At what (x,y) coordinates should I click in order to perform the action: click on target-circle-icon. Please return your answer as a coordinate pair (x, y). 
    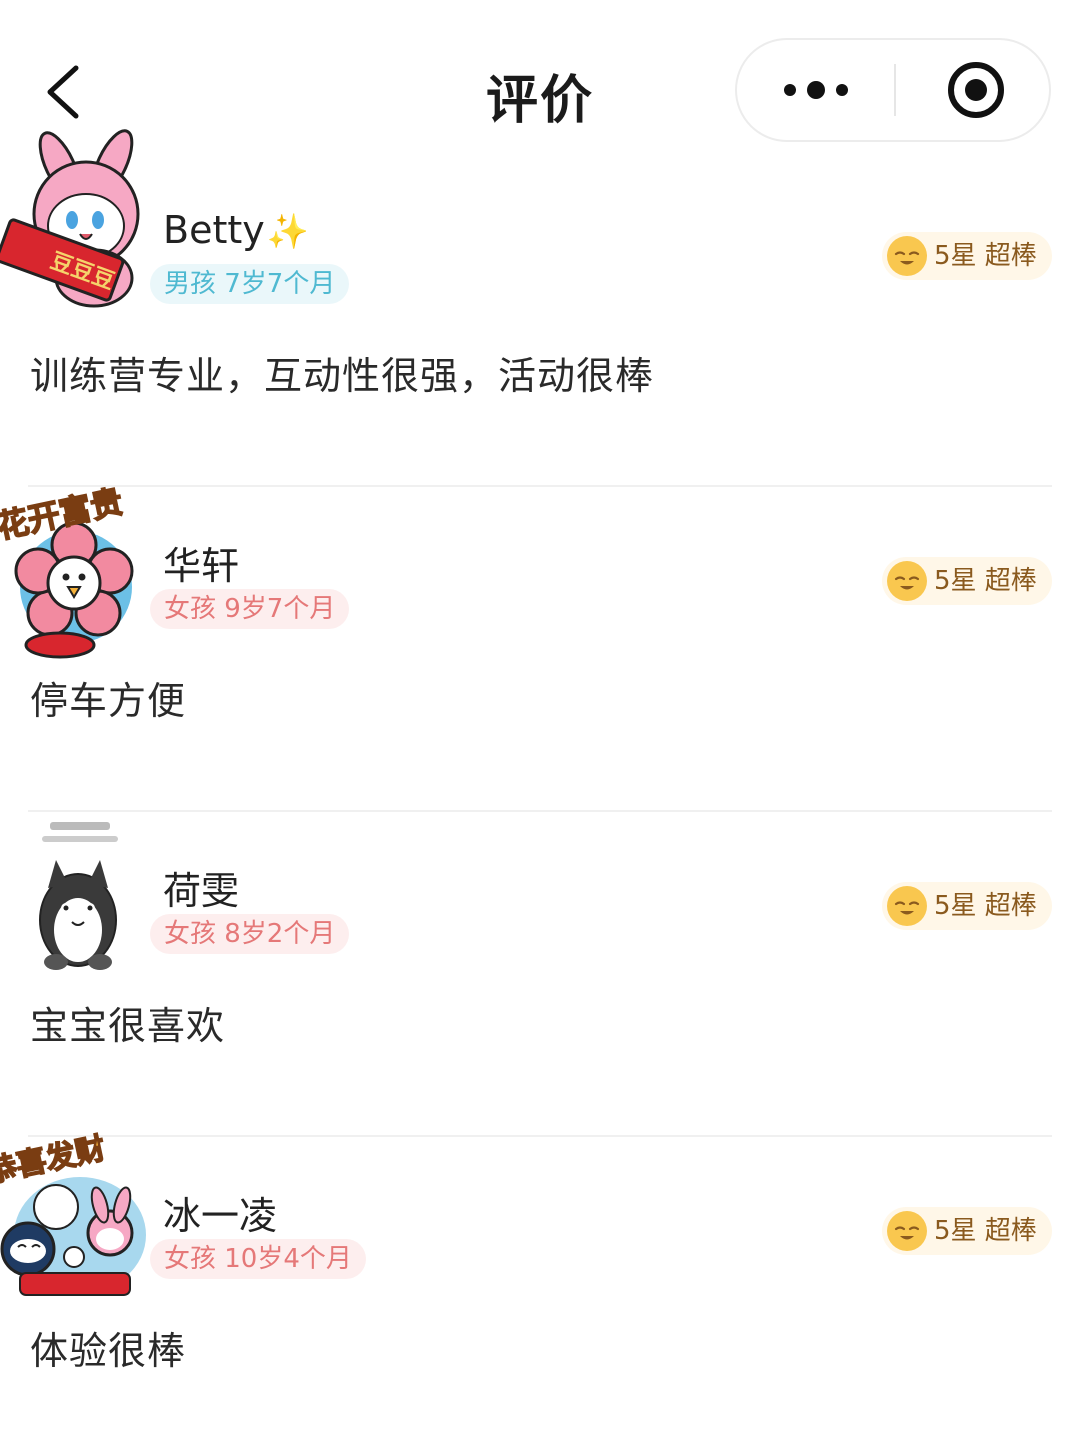
    Looking at the image, I should click on (976, 90).